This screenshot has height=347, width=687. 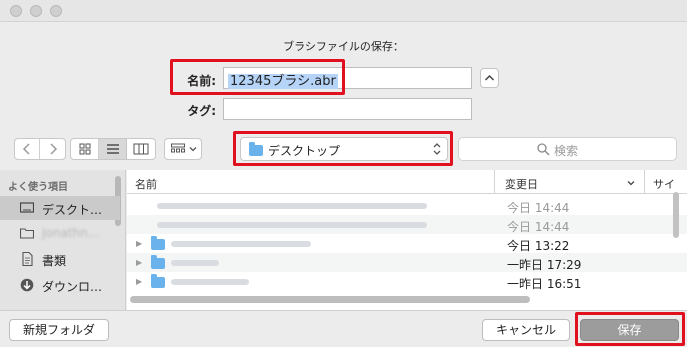 I want to click on chevron-left-icon, so click(x=26, y=149).